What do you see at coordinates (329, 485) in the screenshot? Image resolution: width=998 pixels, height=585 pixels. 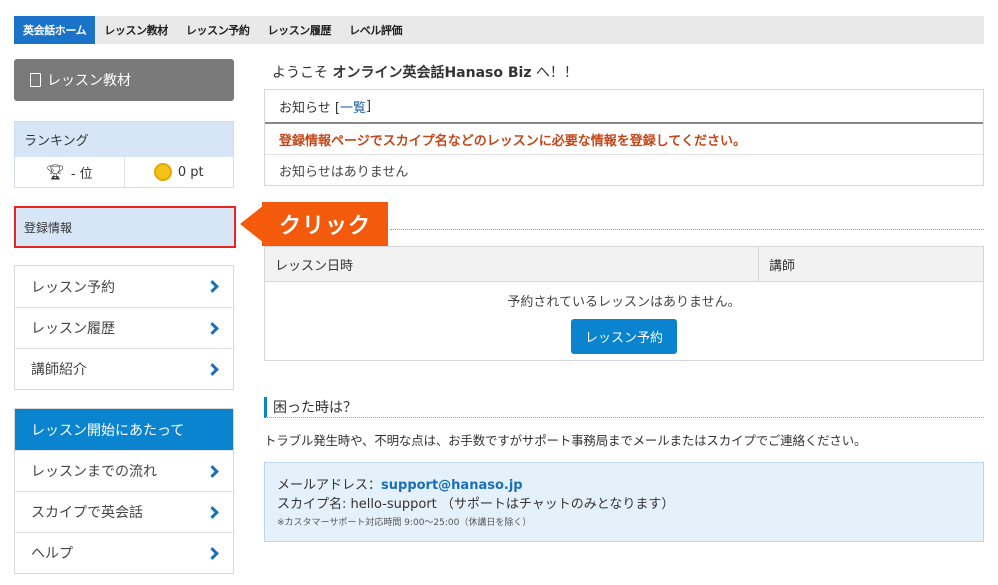 I see `email-label: メールアドレス：` at bounding box center [329, 485].